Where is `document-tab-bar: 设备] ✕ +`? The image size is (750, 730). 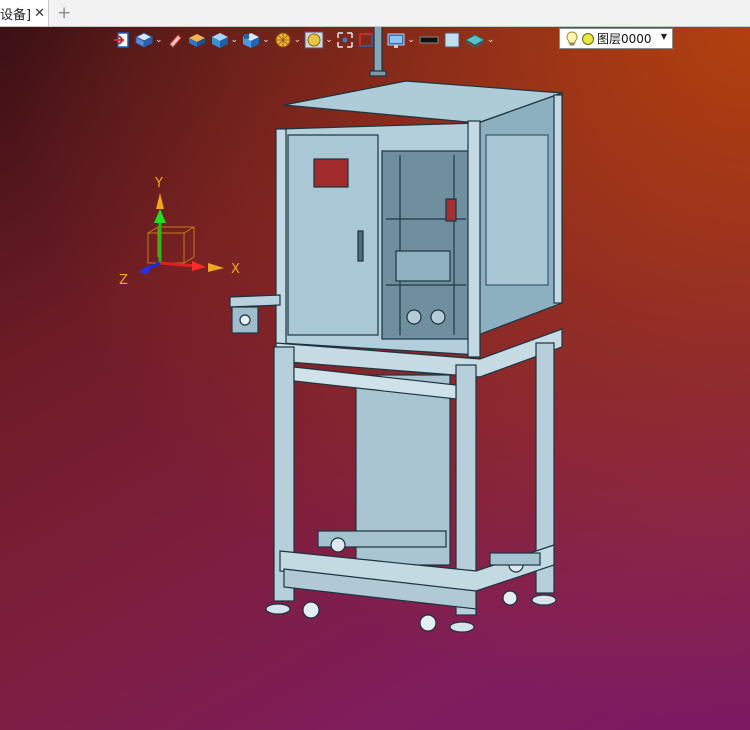
document-tab-bar: 设备] ✕ + is located at coordinates (375, 13).